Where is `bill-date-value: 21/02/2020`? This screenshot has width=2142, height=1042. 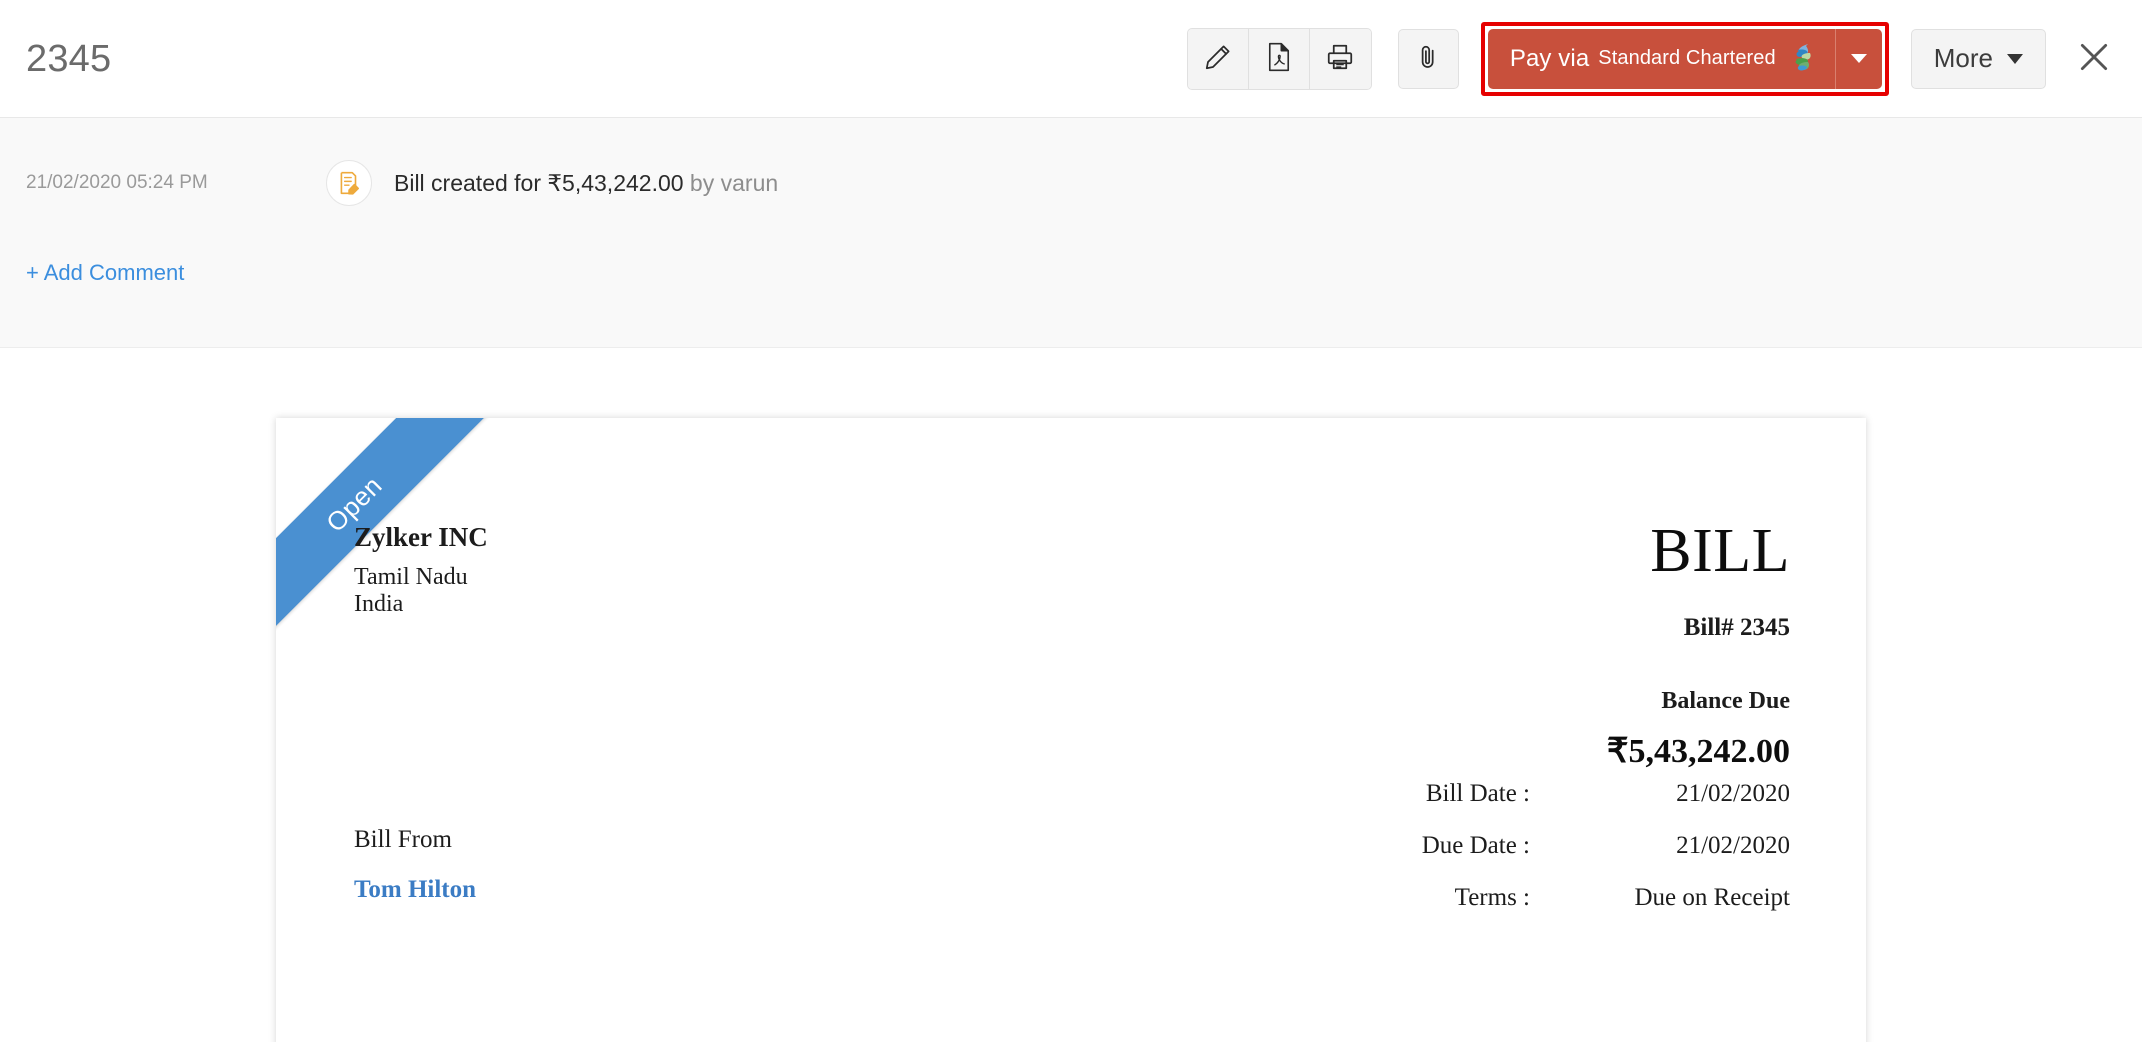
bill-date-value: 21/02/2020 is located at coordinates (1733, 793).